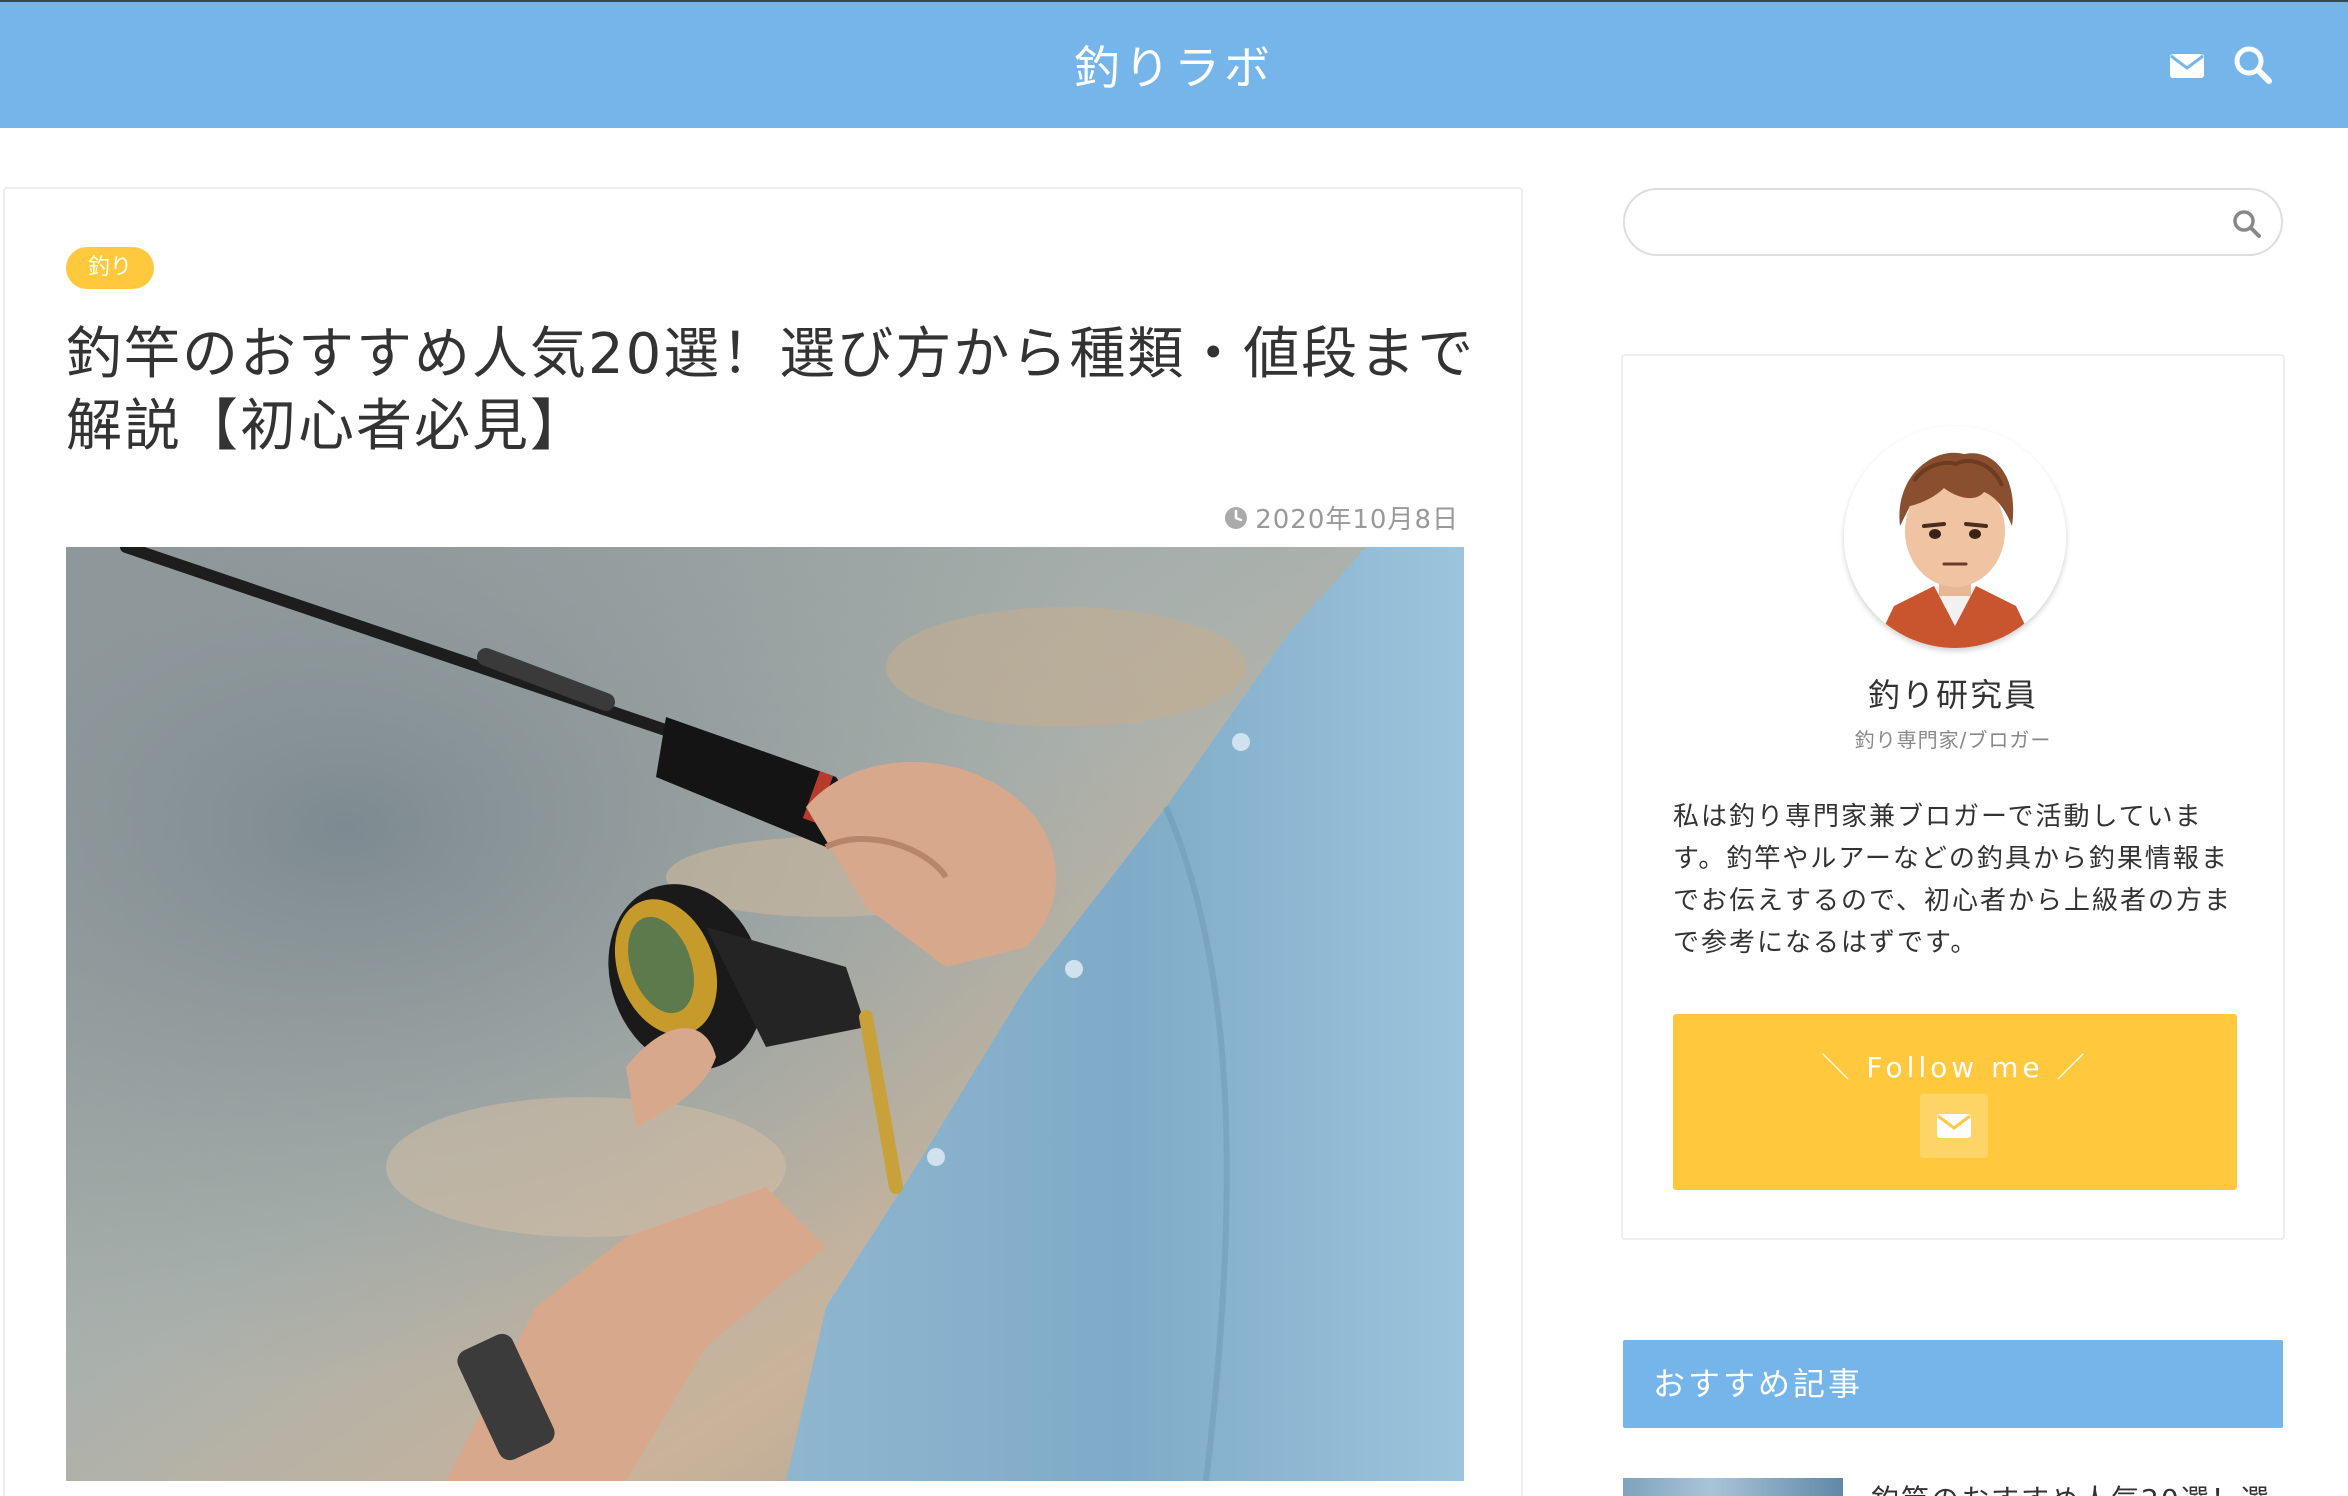  I want to click on follow-mail-button, so click(1954, 1126).